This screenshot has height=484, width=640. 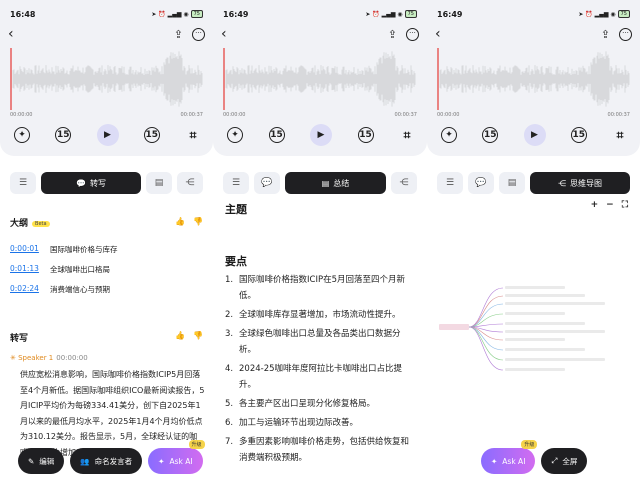 What do you see at coordinates (494, 461) in the screenshot?
I see `sparkle-icon: ✦` at bounding box center [494, 461].